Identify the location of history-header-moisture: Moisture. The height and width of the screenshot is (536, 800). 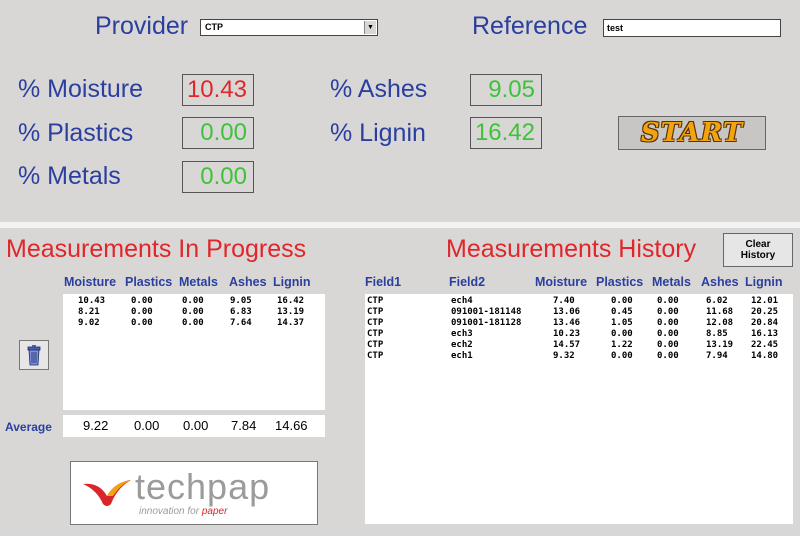
(561, 282).